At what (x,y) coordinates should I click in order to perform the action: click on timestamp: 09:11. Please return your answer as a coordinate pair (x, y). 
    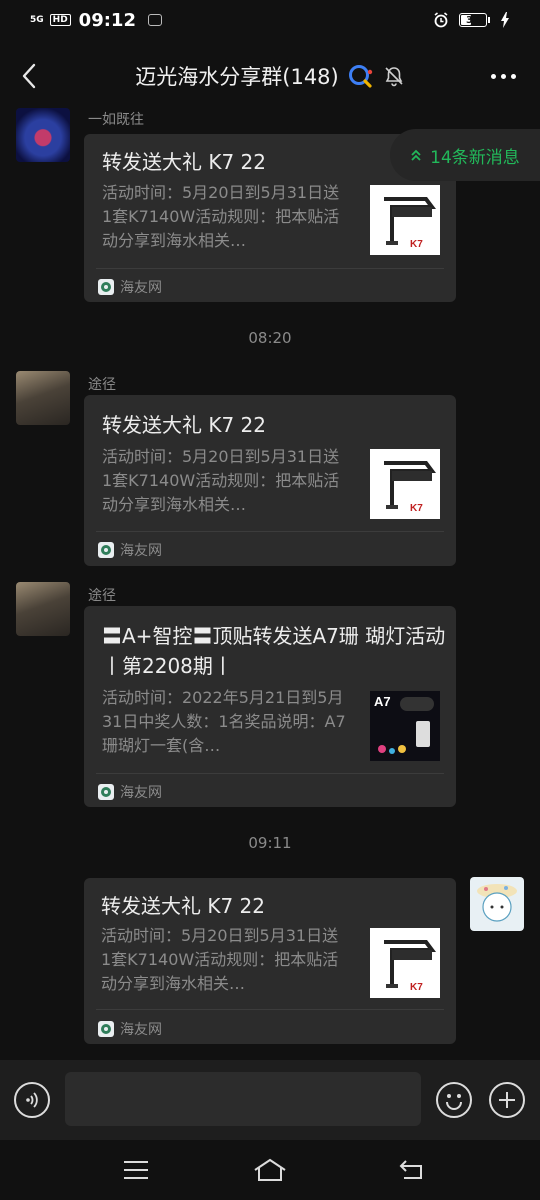
    Looking at the image, I should click on (270, 843).